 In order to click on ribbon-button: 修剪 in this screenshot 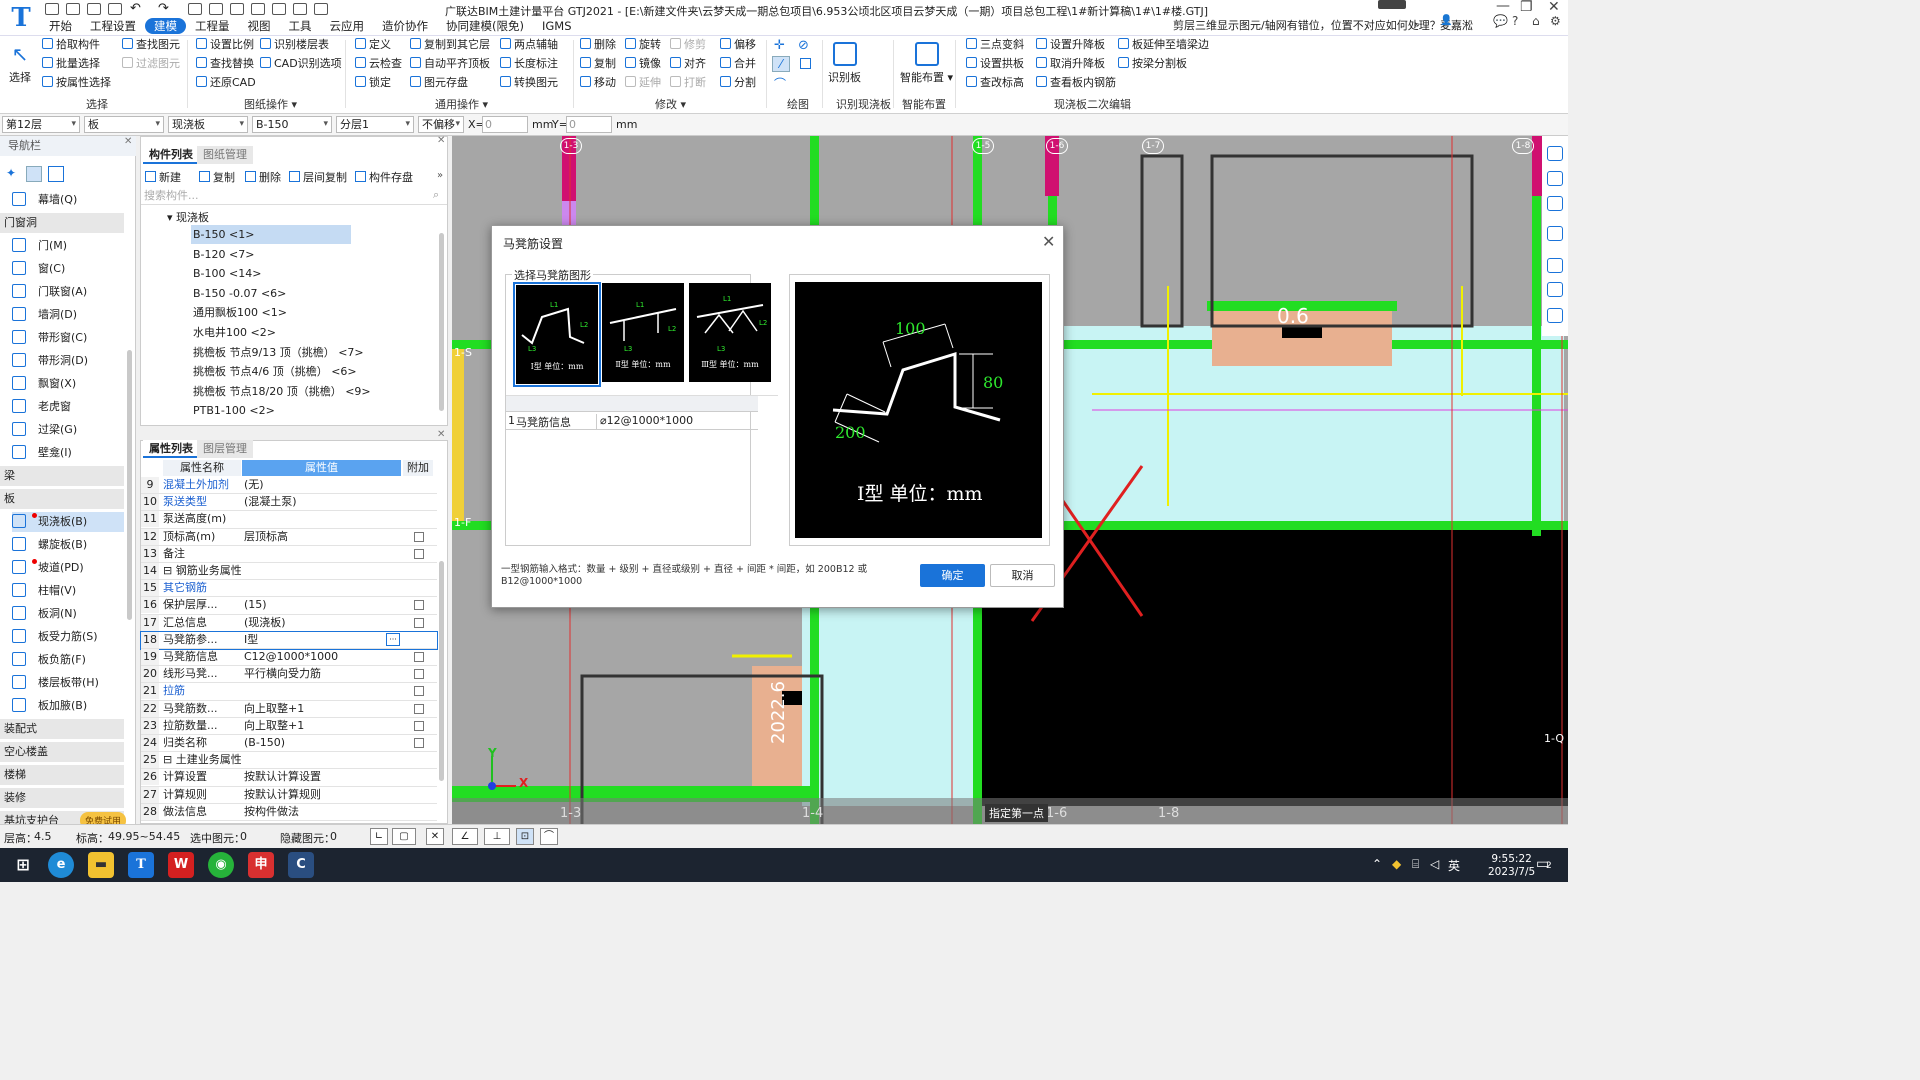, I will do `click(688, 45)`.